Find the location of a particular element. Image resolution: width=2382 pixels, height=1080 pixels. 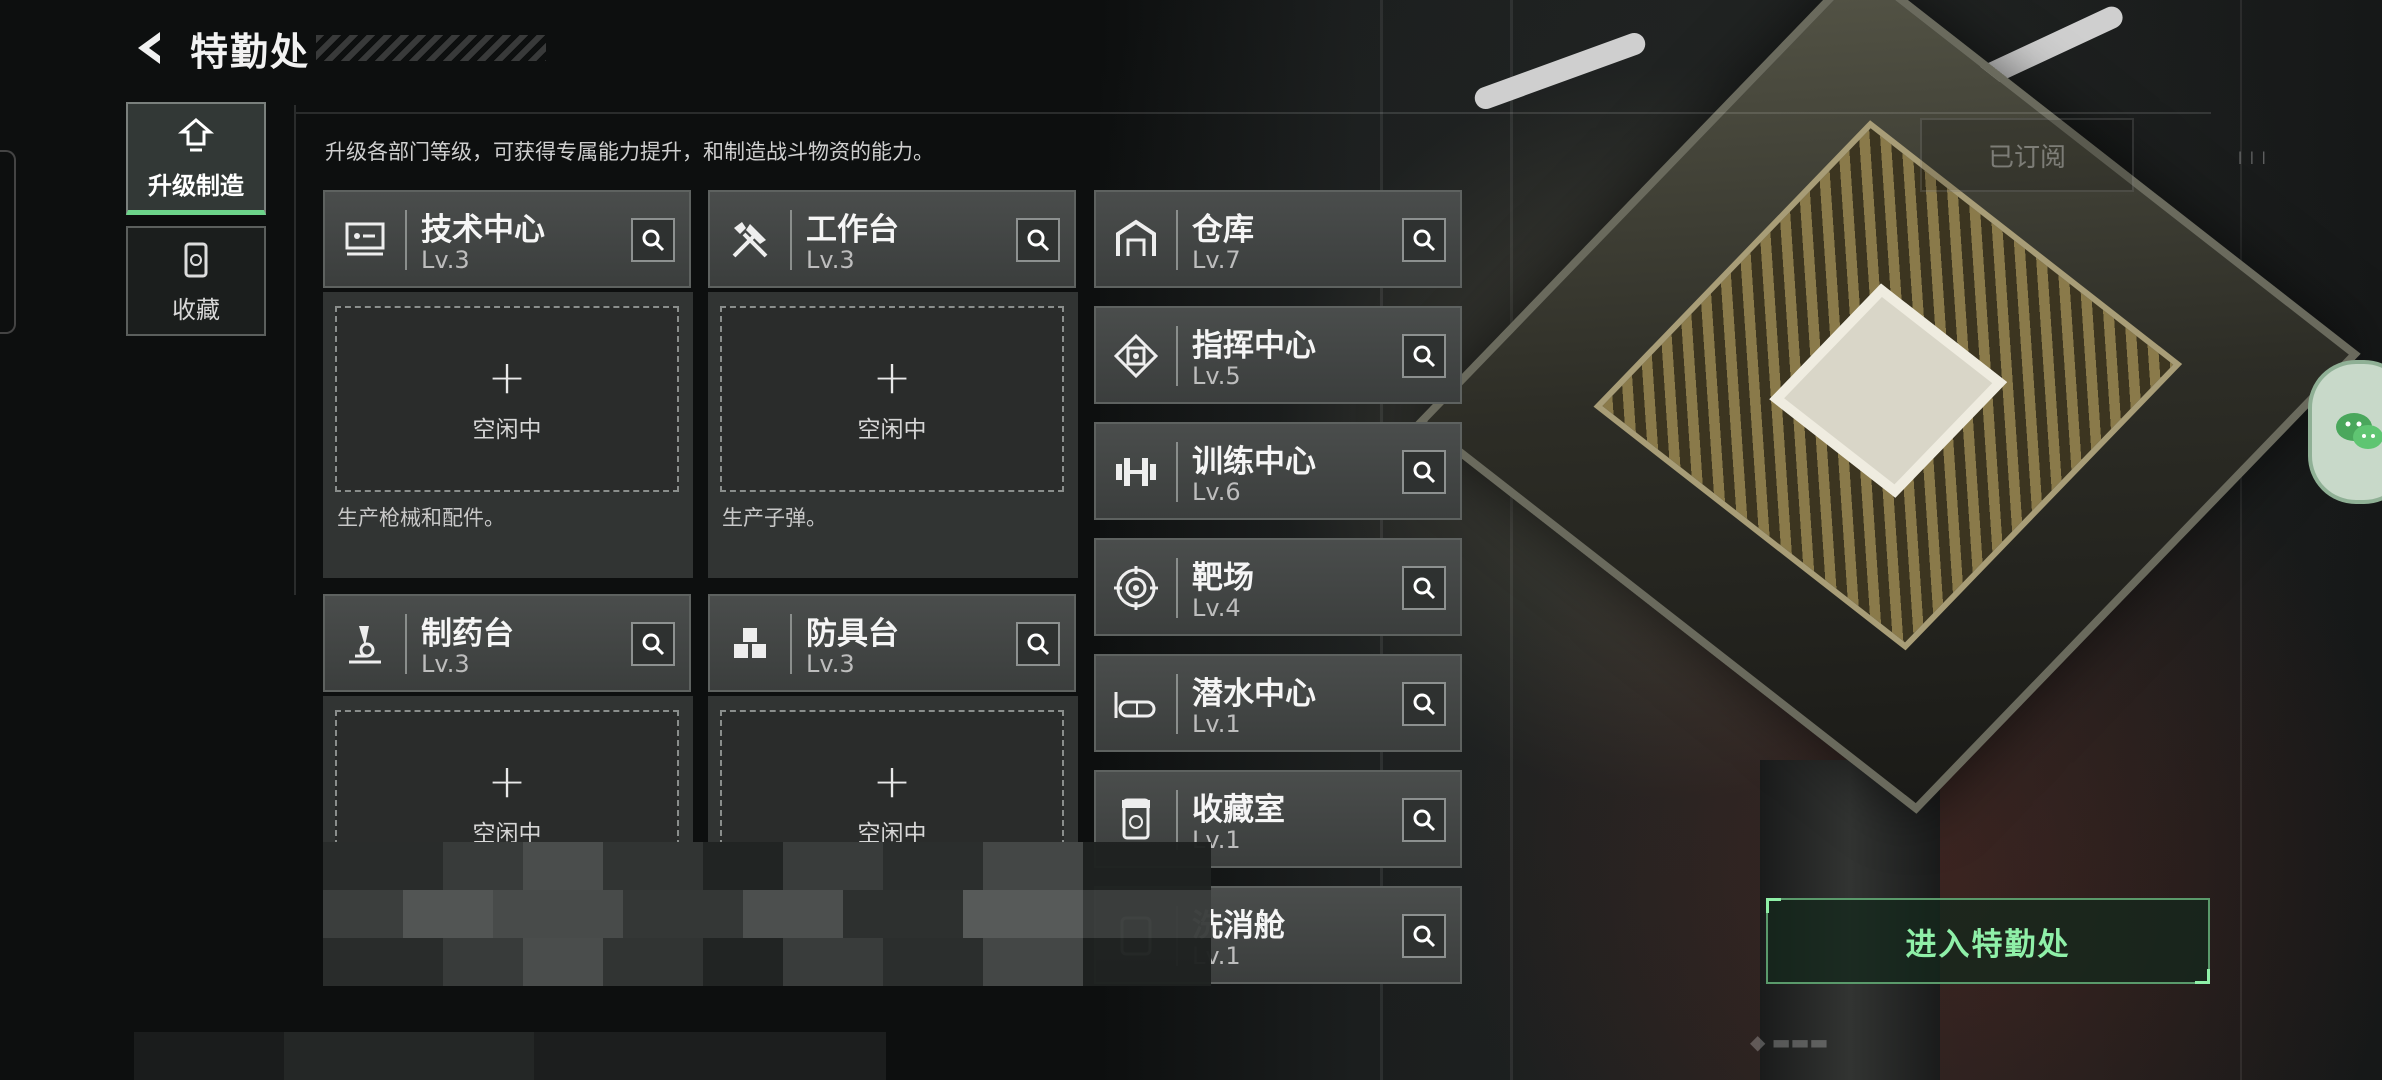

facility-shooting-range: 靶场 Lv.4 is located at coordinates (1278, 587).